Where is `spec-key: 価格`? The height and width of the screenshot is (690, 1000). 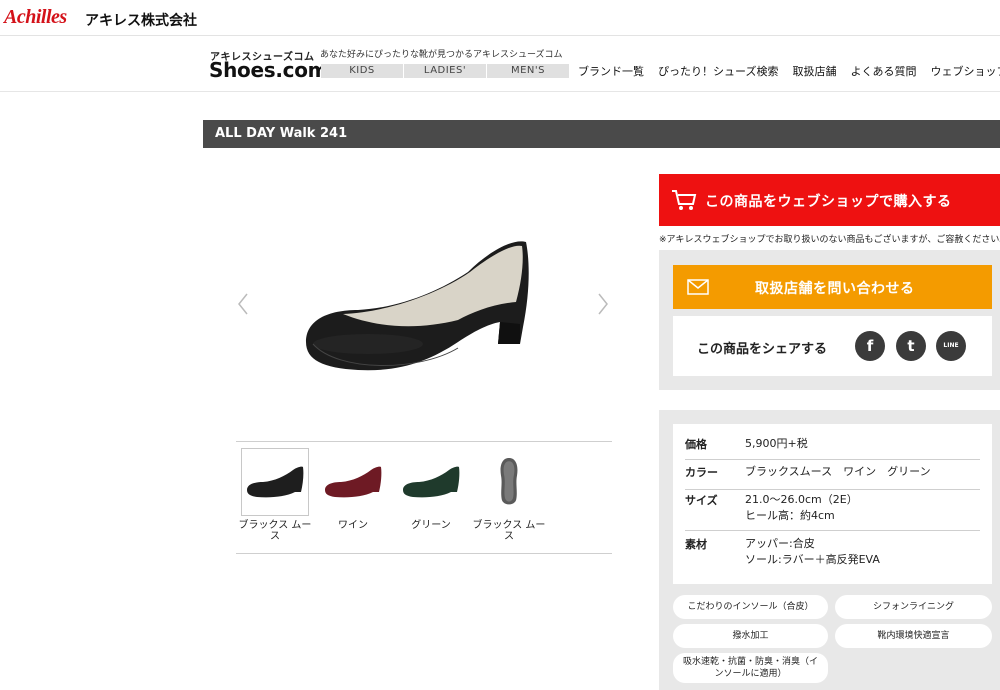 spec-key: 価格 is located at coordinates (696, 444).